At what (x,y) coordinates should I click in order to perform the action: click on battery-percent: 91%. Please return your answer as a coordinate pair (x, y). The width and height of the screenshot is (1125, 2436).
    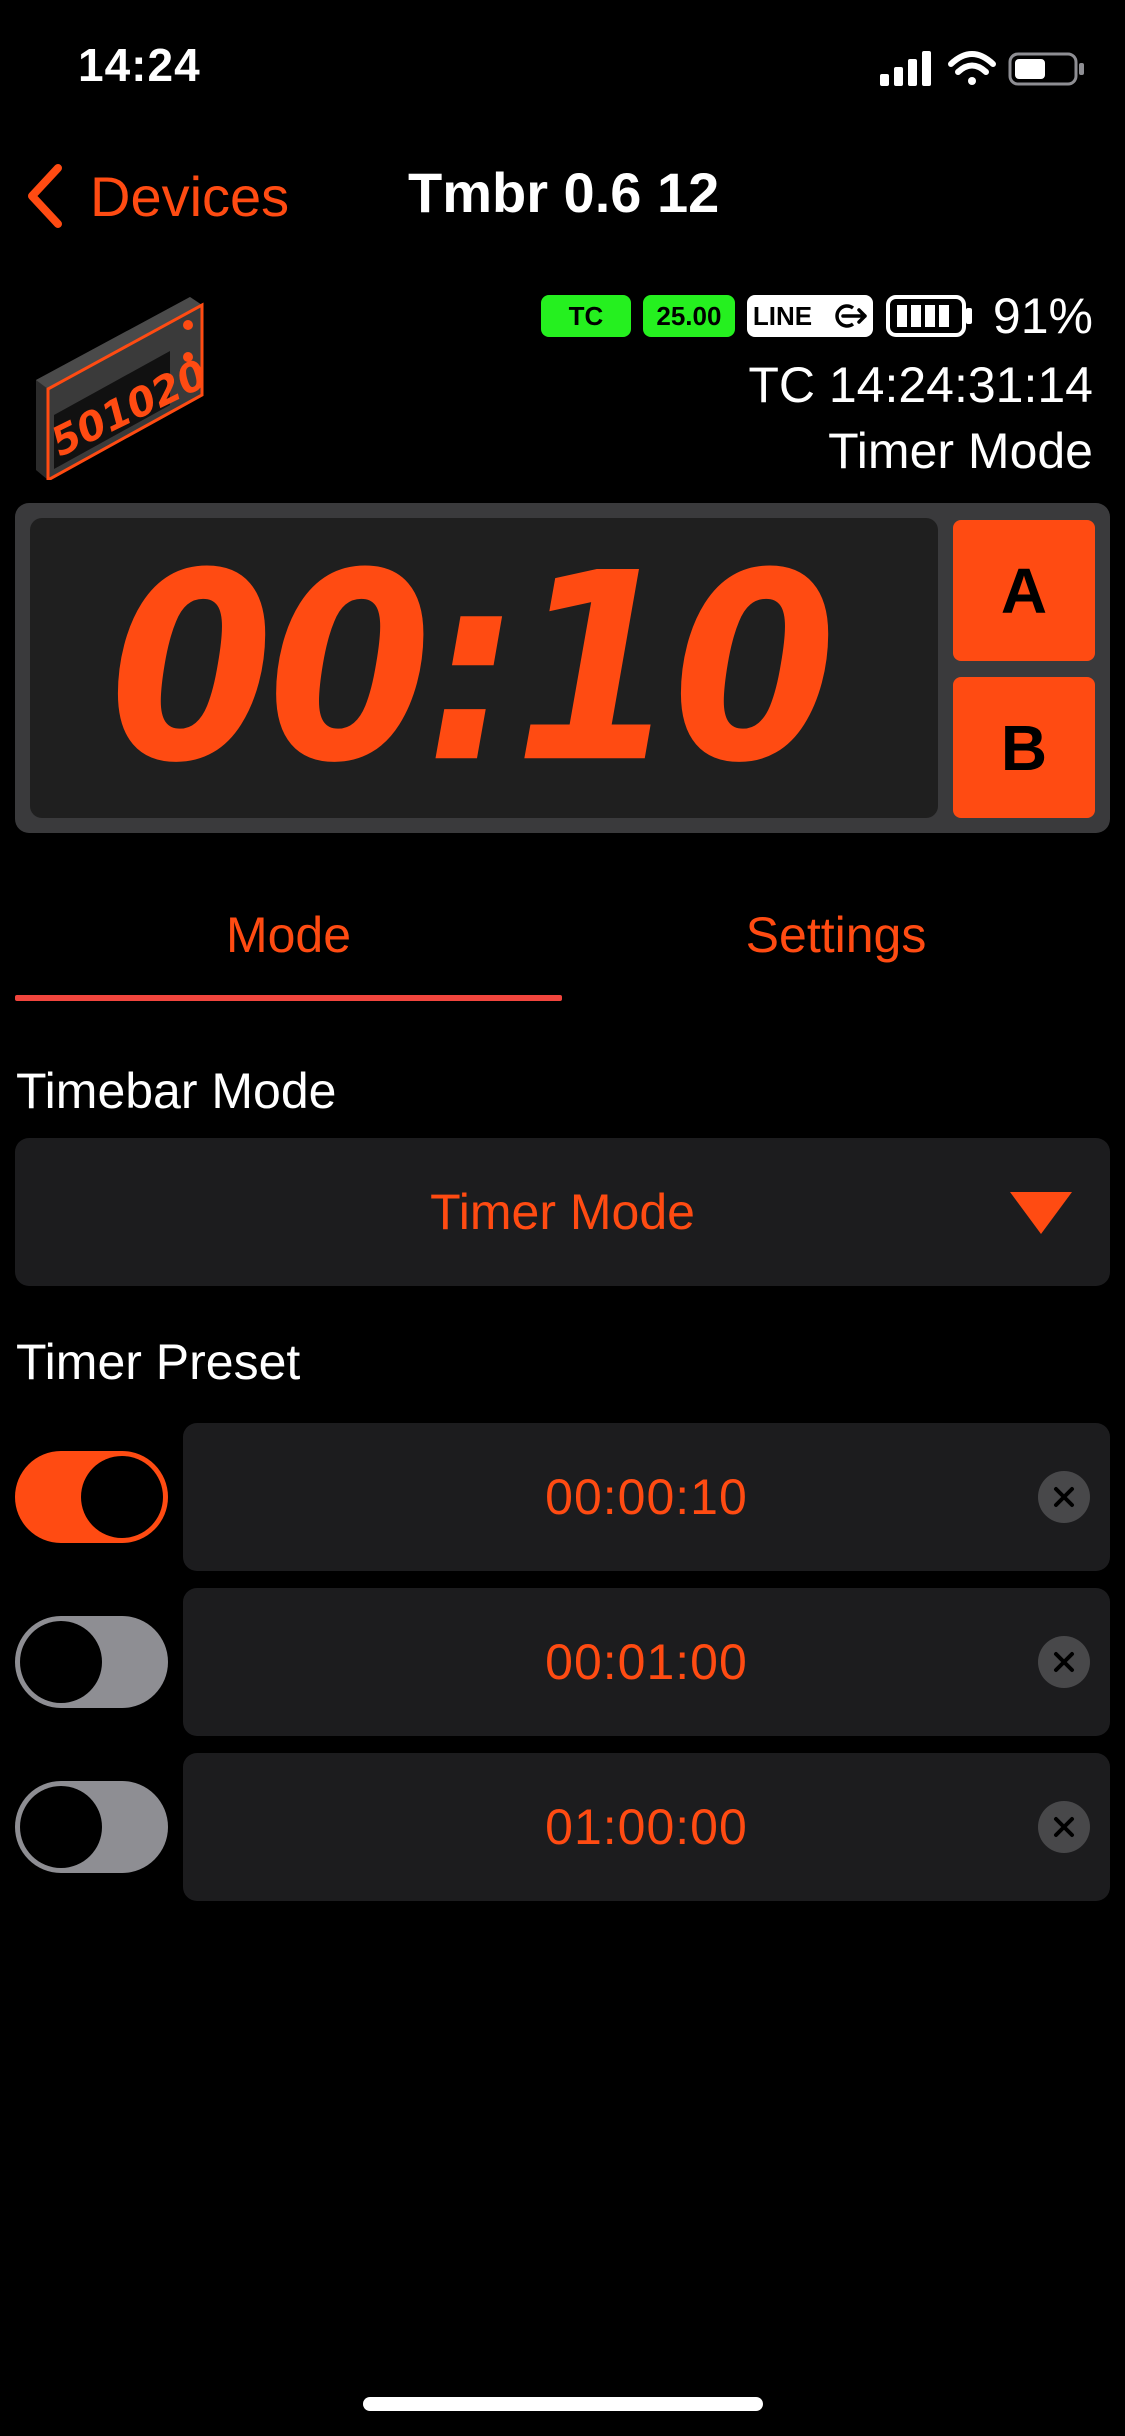
    Looking at the image, I should click on (1042, 316).